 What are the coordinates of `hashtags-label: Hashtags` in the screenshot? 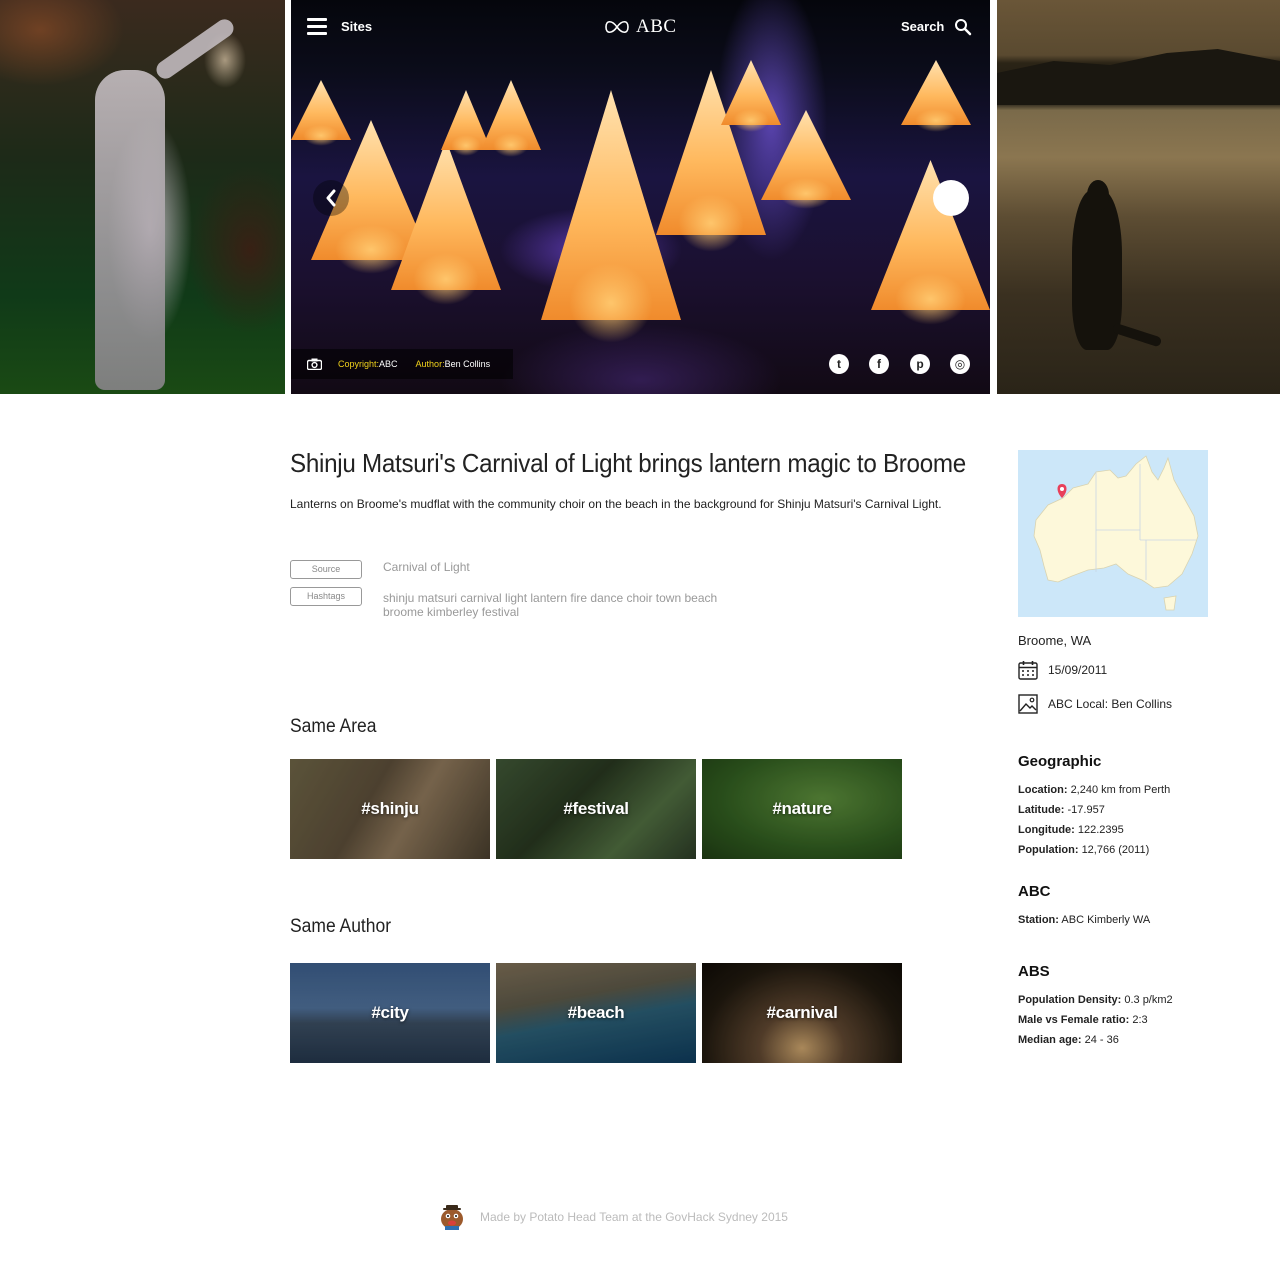 It's located at (326, 596).